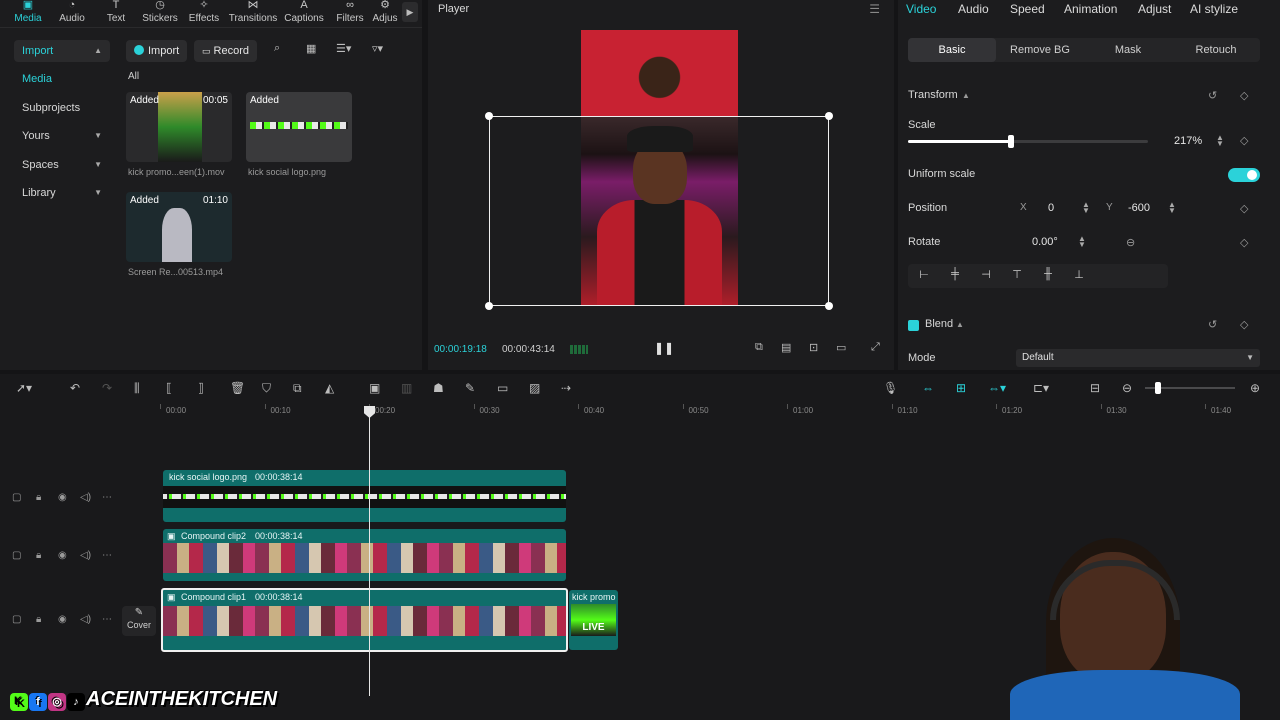 This screenshot has height=720, width=1280. Describe the element at coordinates (343, 48) in the screenshot. I see `sort-icon: ☰▾` at that location.